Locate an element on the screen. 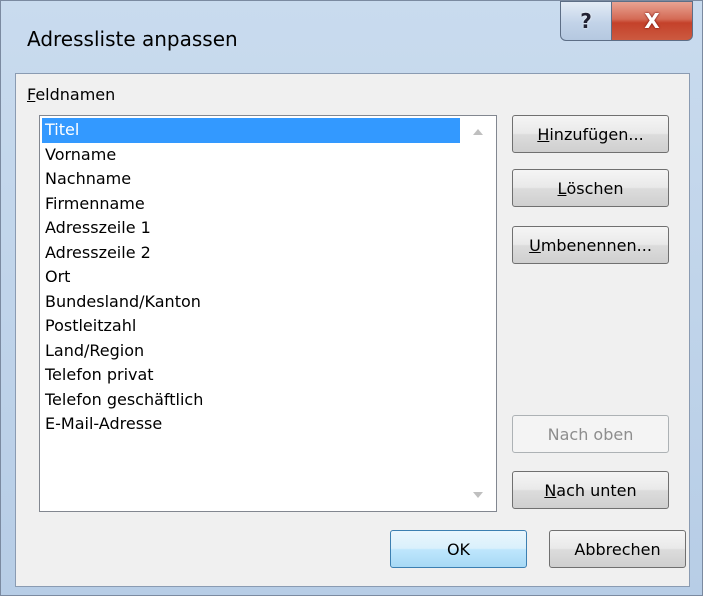  title-bar: Adressliste anpassen ? X is located at coordinates (351, 37).